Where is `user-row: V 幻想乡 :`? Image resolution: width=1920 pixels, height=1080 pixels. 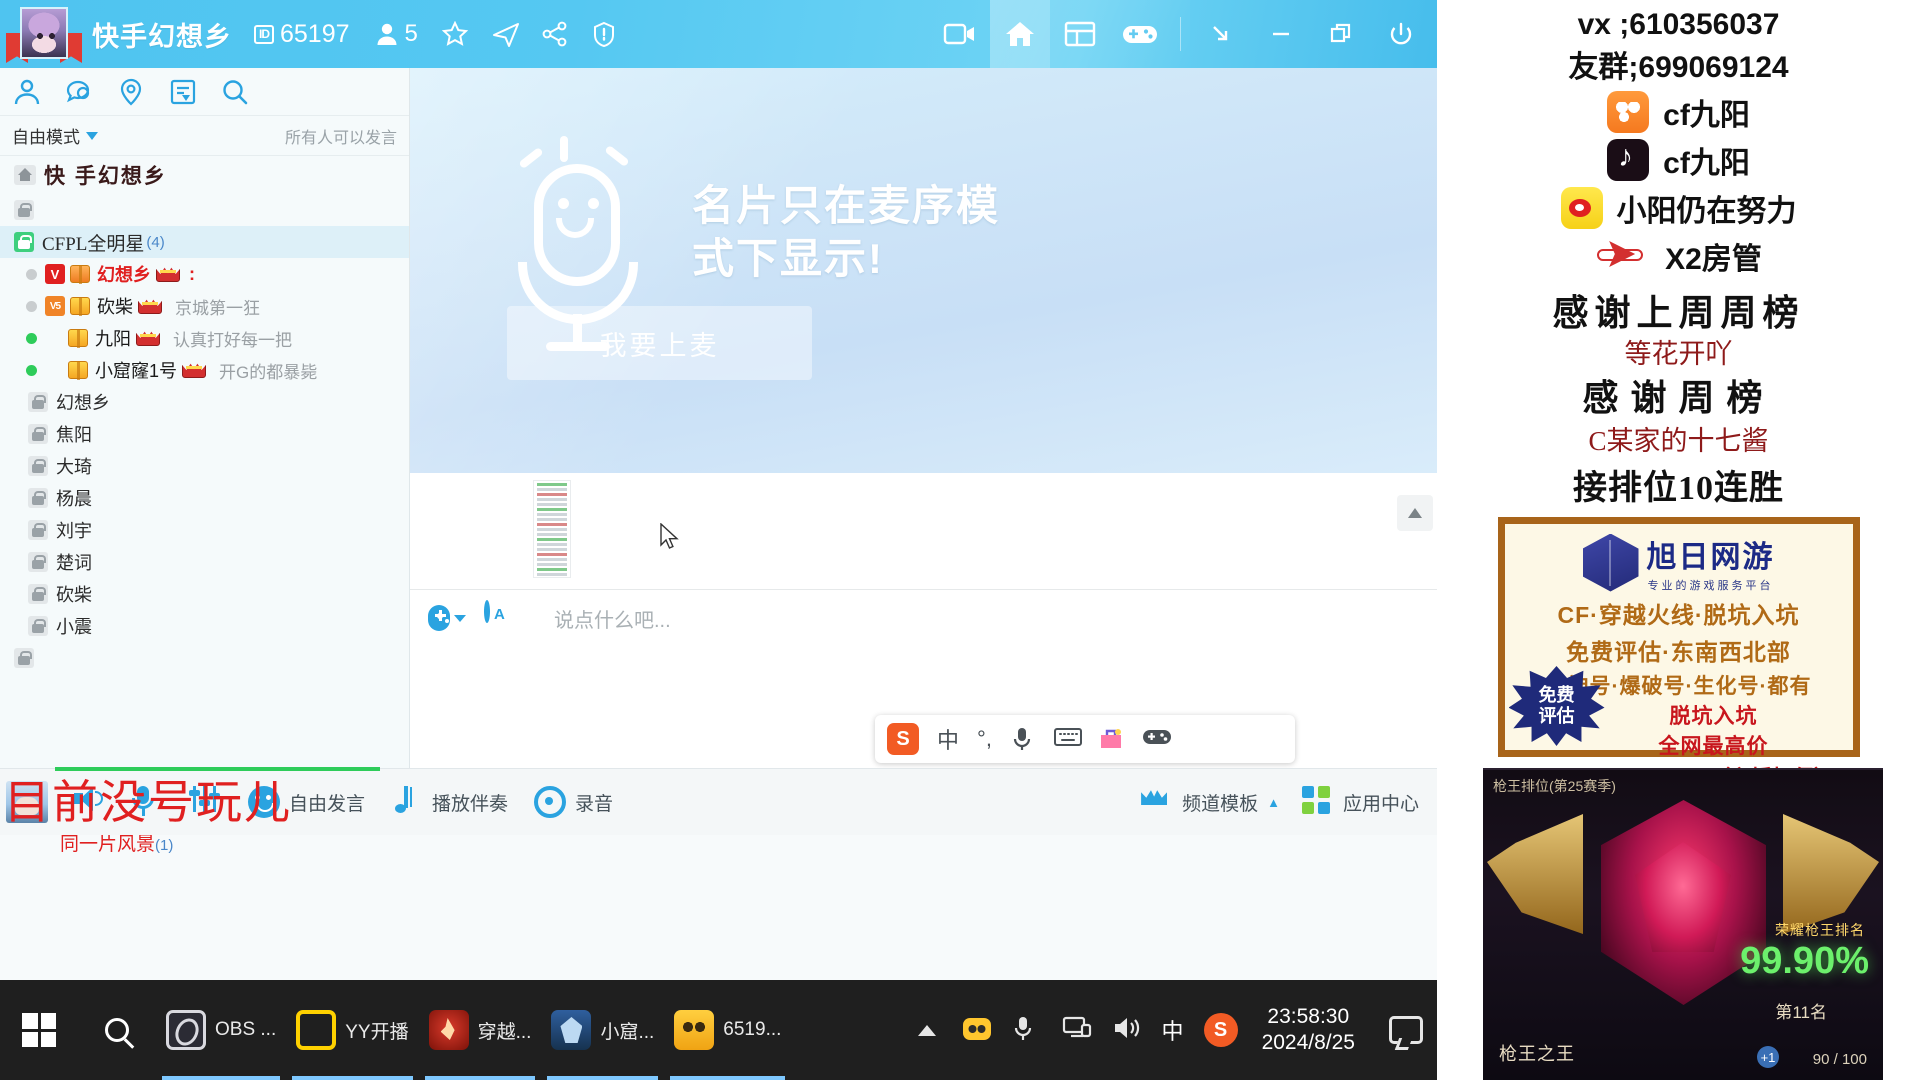
user-row: V 幻想乡 : is located at coordinates (204, 274).